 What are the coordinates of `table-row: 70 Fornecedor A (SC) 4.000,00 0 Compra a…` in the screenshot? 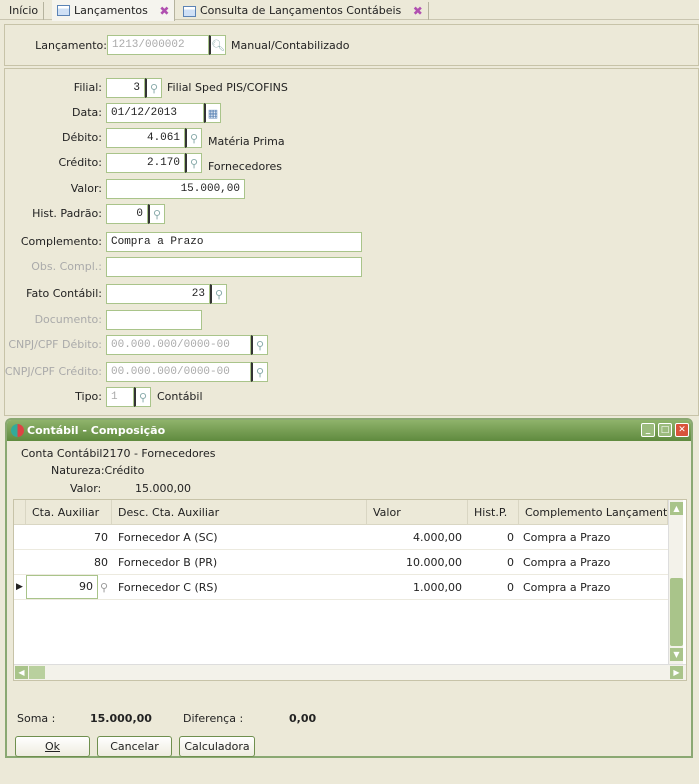 It's located at (341, 537).